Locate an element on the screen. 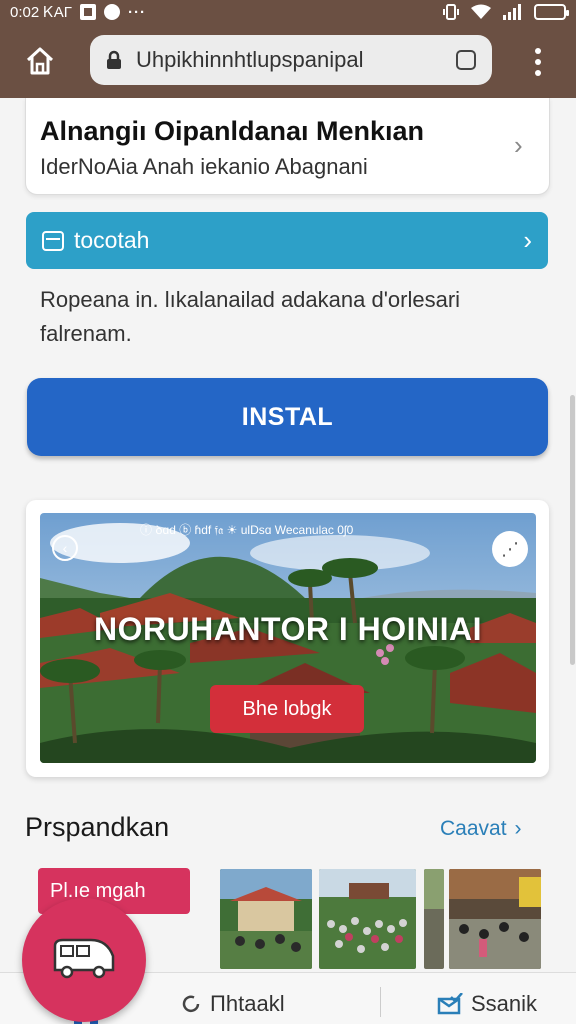  info-banner: tocotah › is located at coordinates (287, 240).